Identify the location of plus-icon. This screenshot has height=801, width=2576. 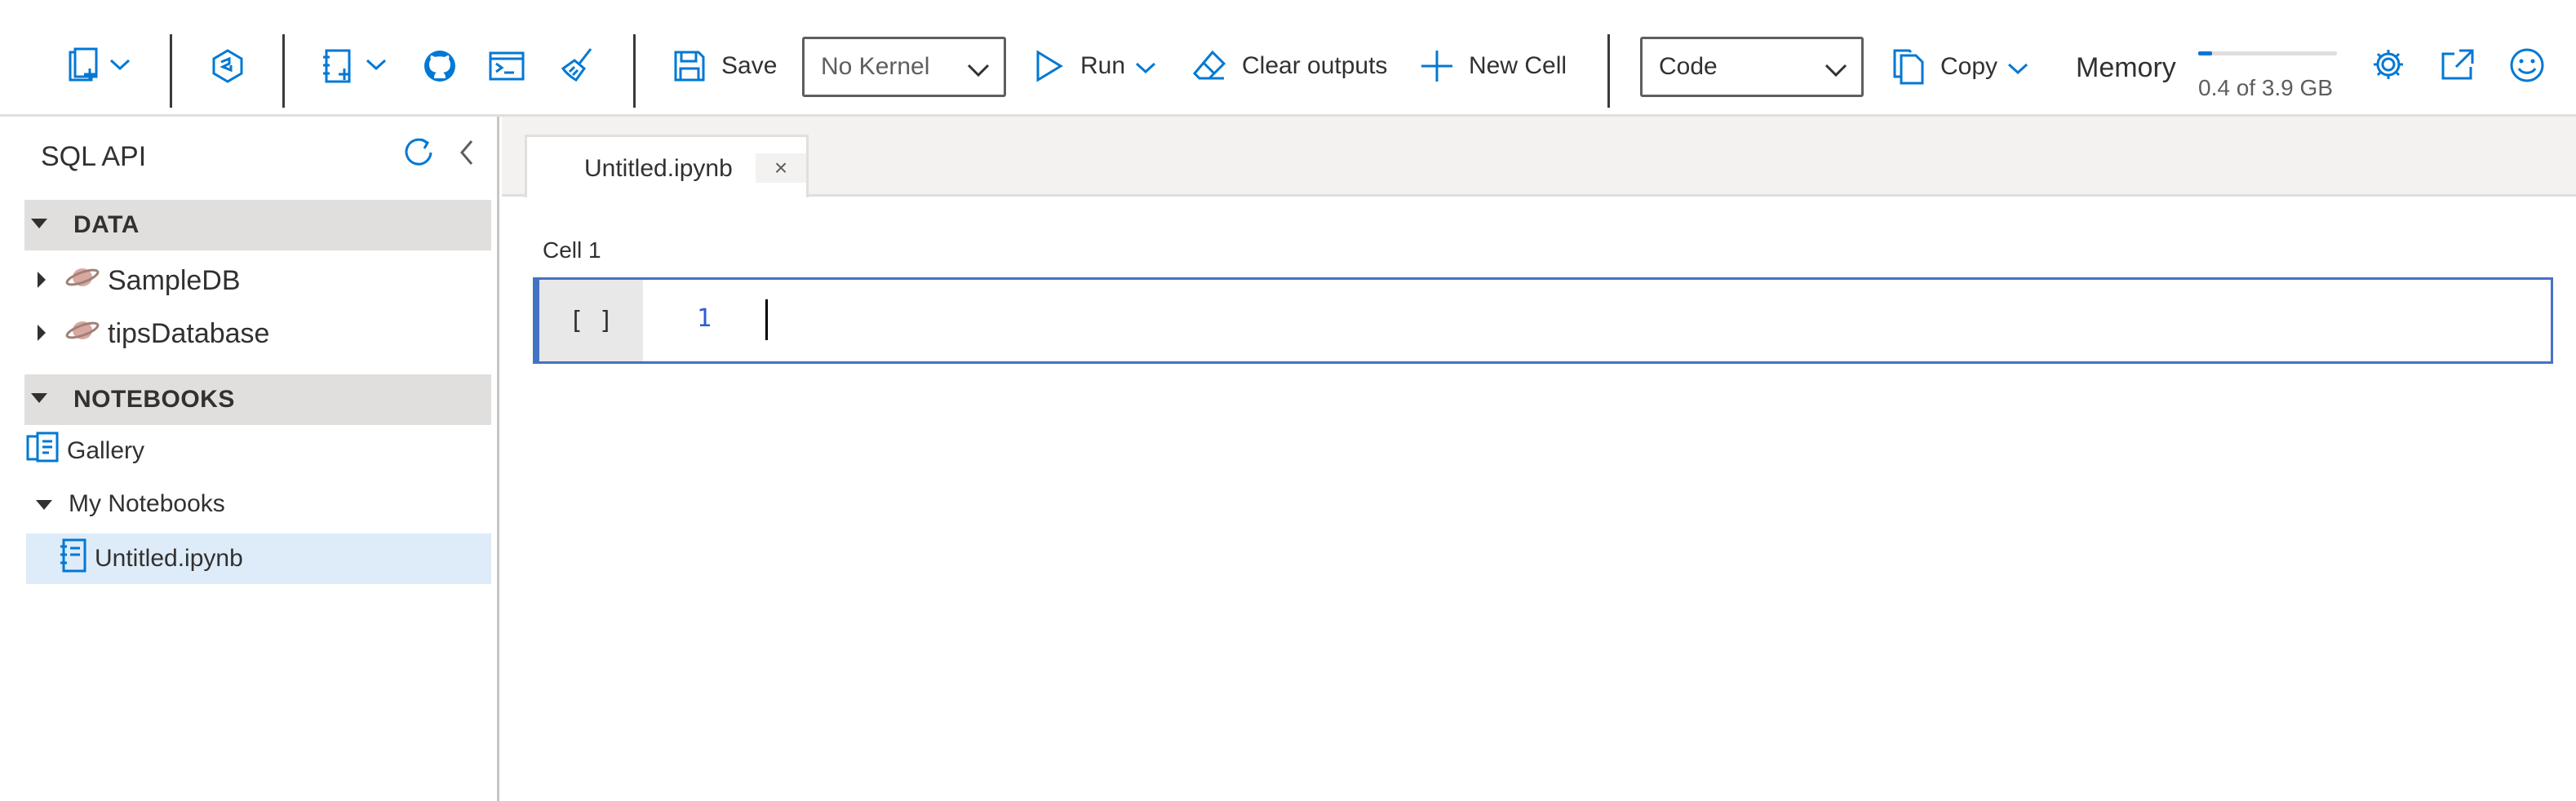
(1437, 66).